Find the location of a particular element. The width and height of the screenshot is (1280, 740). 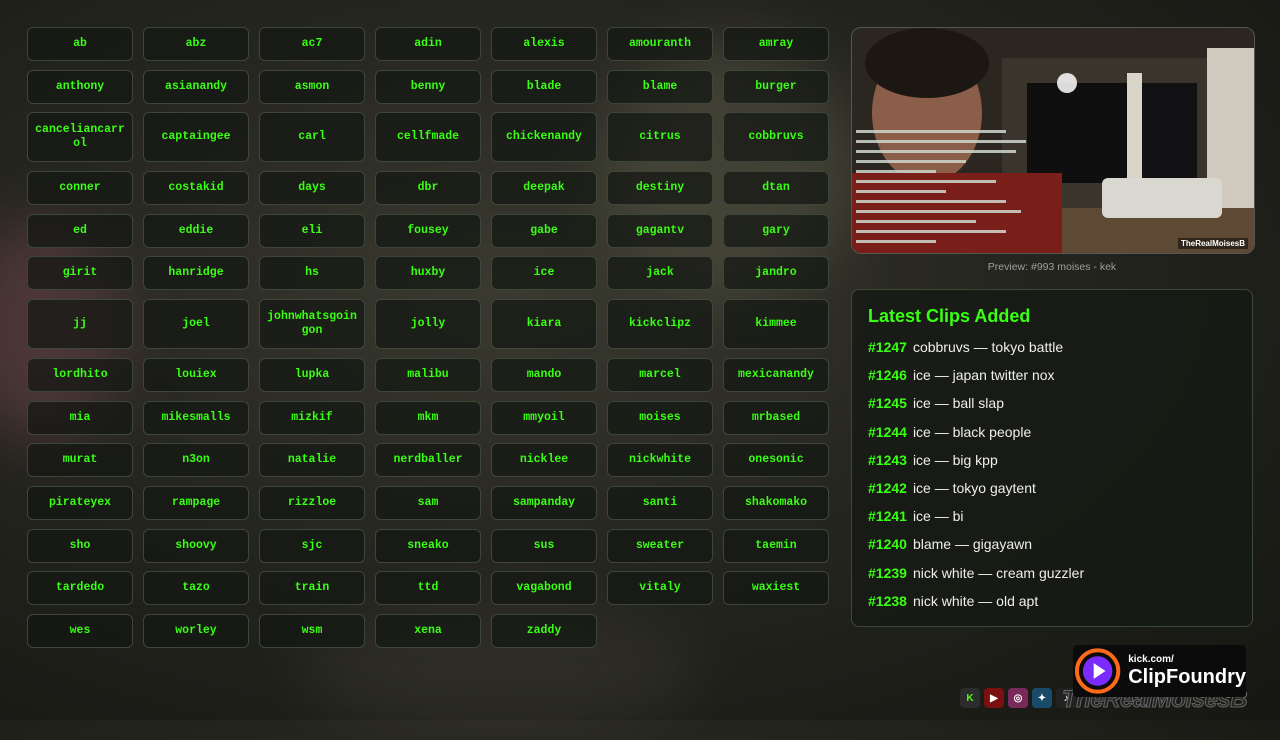

clip-button-santi: santi is located at coordinates (660, 502).